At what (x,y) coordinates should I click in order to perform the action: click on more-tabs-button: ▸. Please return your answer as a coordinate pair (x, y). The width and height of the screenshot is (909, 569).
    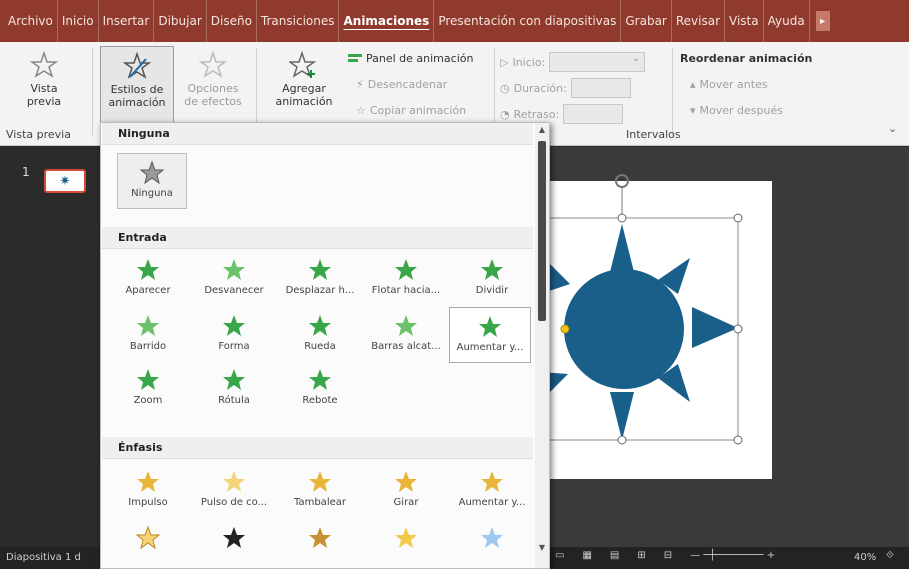
    Looking at the image, I should click on (822, 21).